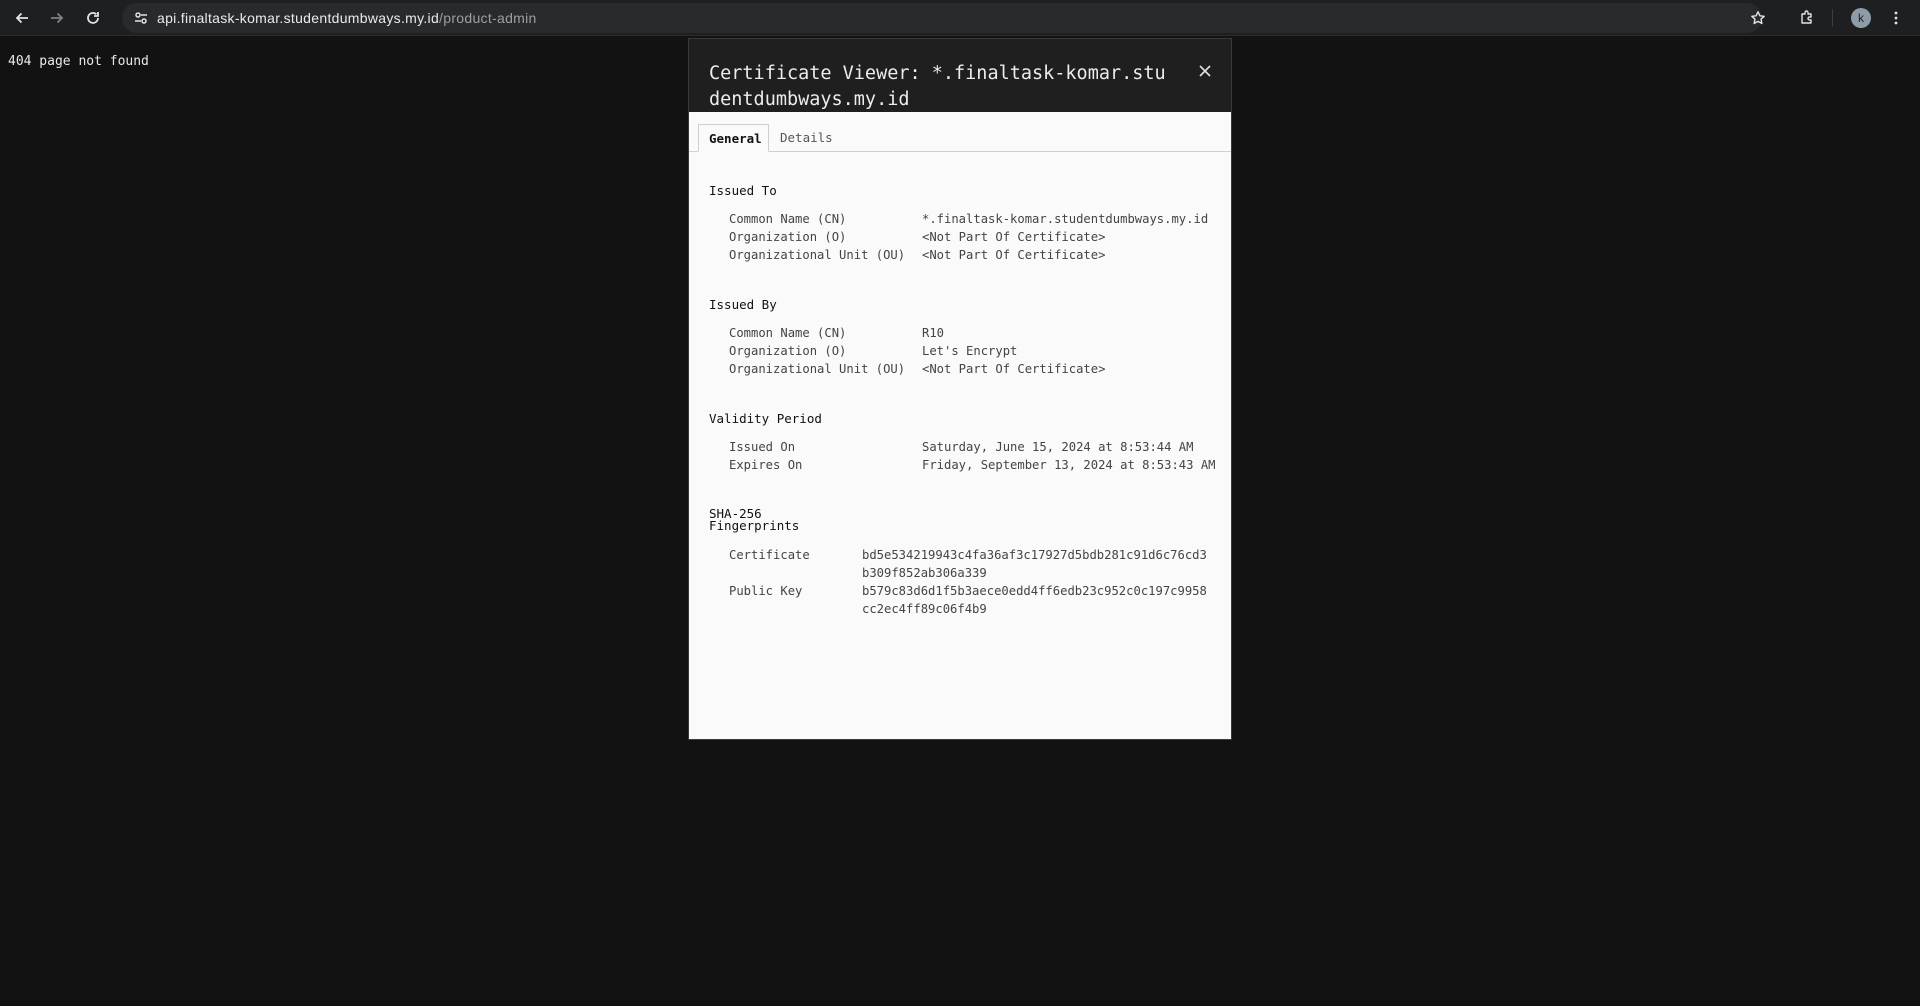 This screenshot has height=1006, width=1920. Describe the element at coordinates (769, 555) in the screenshot. I see `row-label: Certificate` at that location.